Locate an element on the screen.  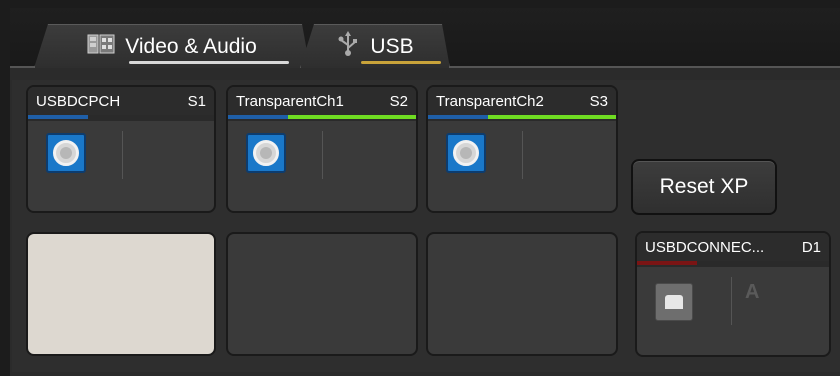
crosspoint-slot-s3-d1 is located at coordinates (522, 294).